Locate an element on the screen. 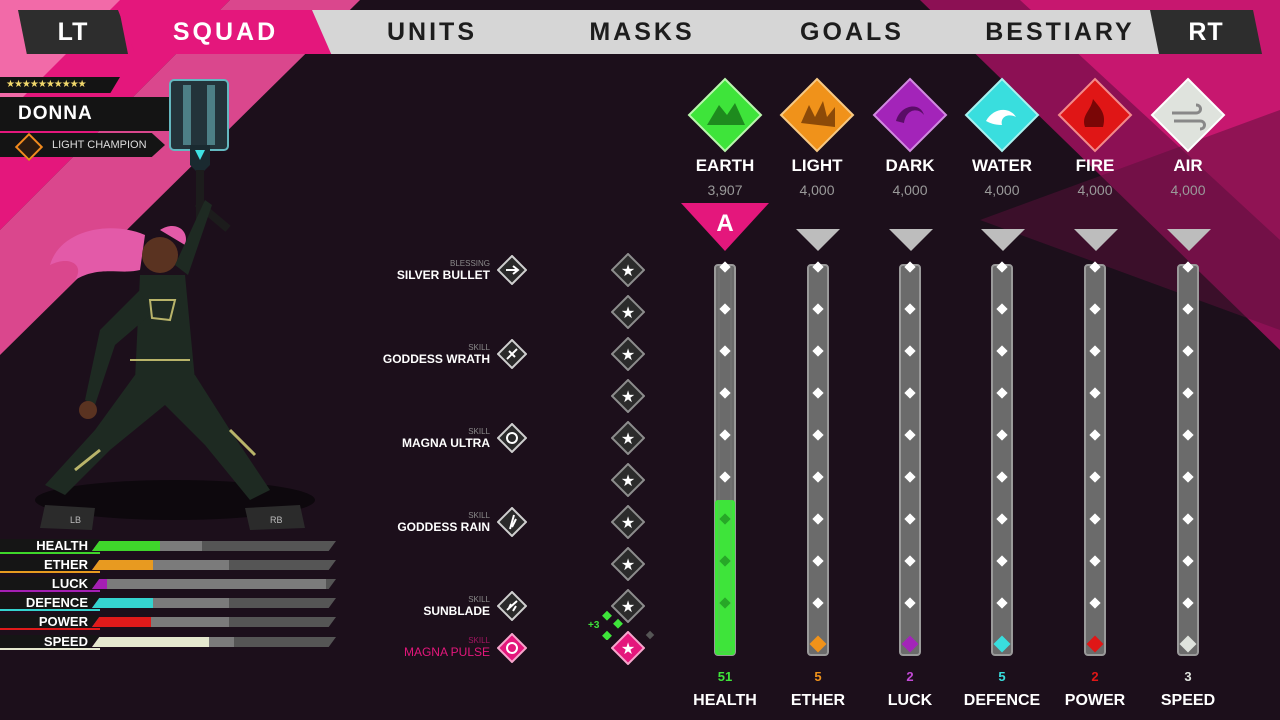  column-stat: DEFENCE is located at coordinates (1002, 700).